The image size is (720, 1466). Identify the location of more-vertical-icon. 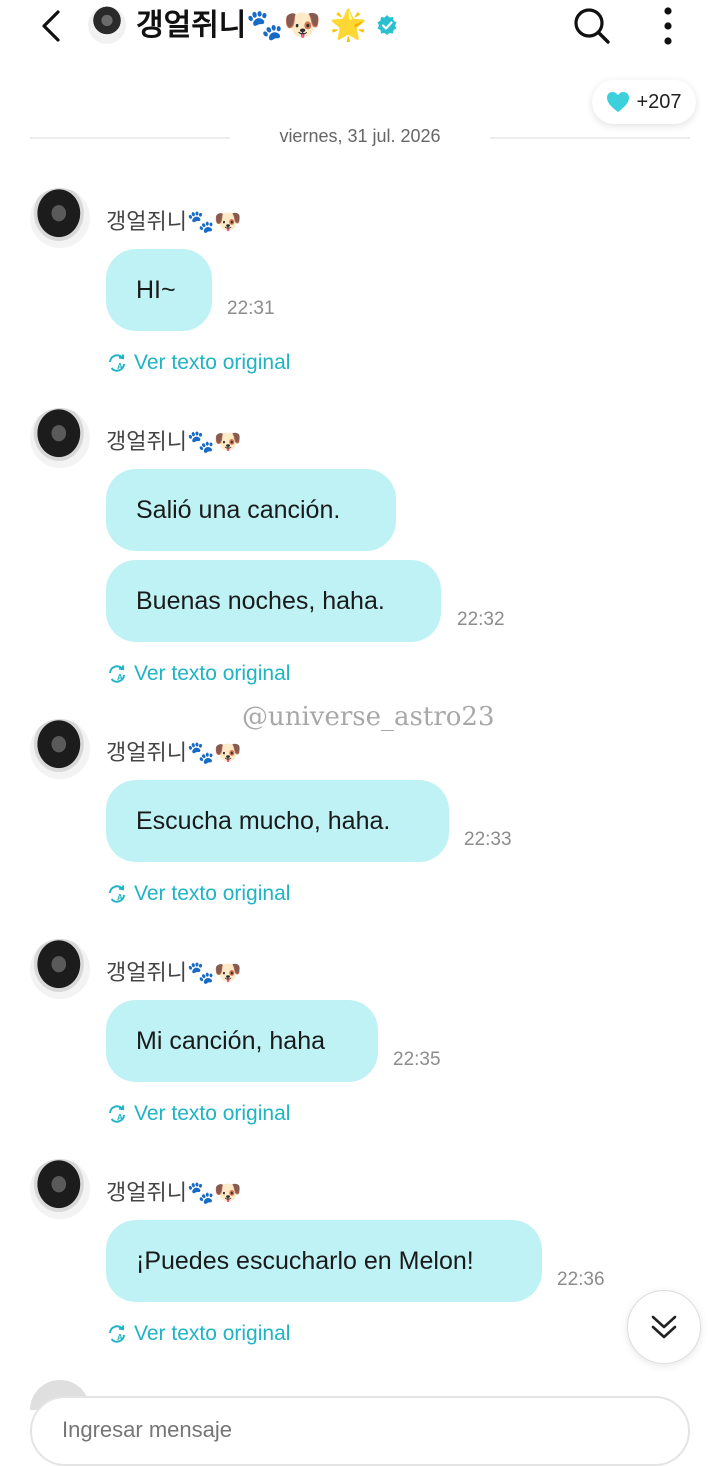
(668, 26).